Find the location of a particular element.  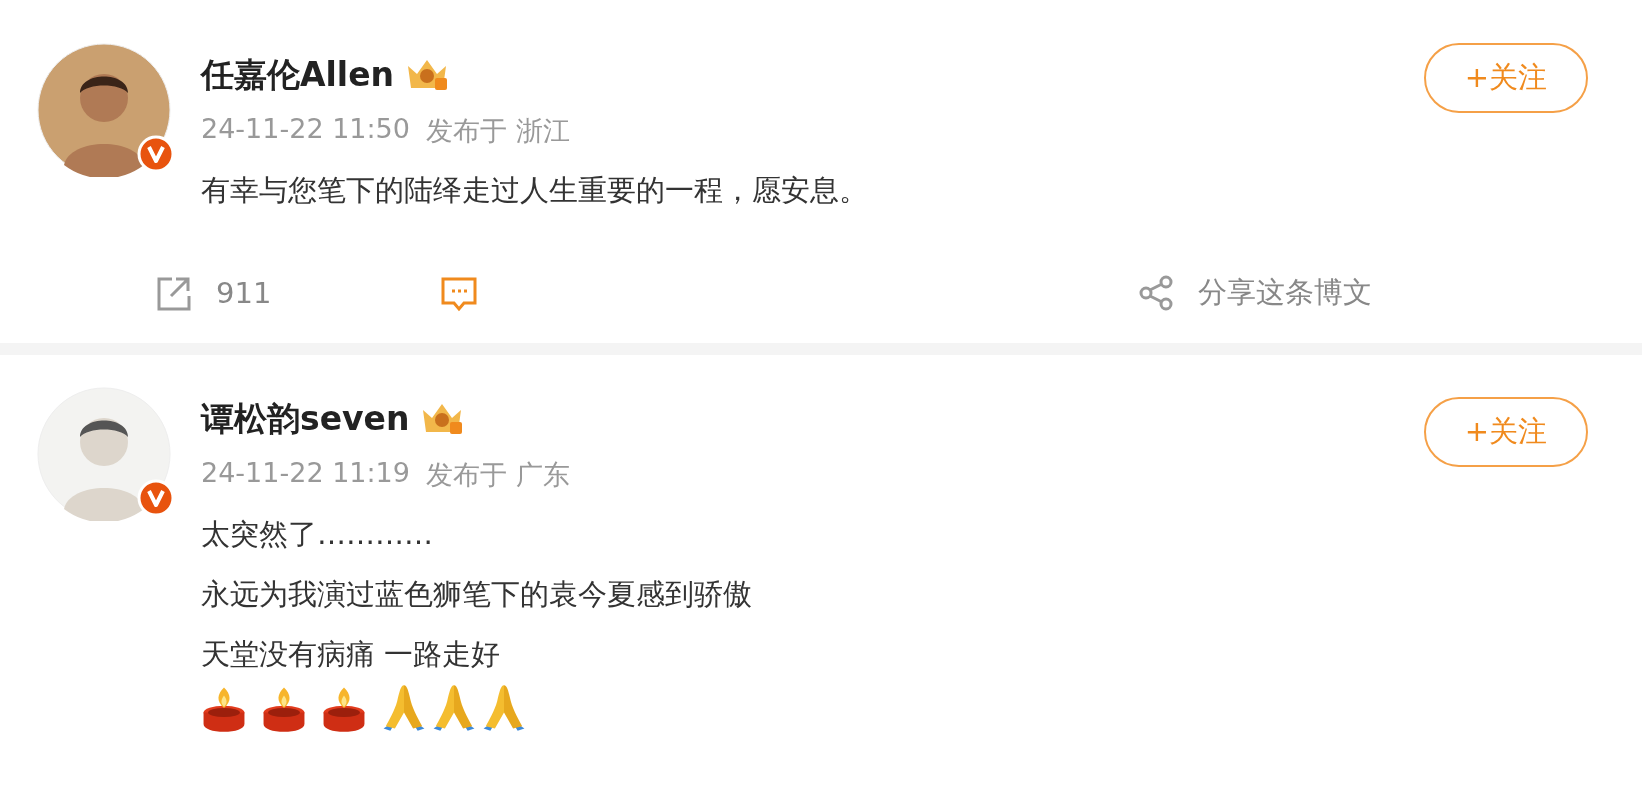

user-name: 任嘉伦Allen is located at coordinates (298, 75).